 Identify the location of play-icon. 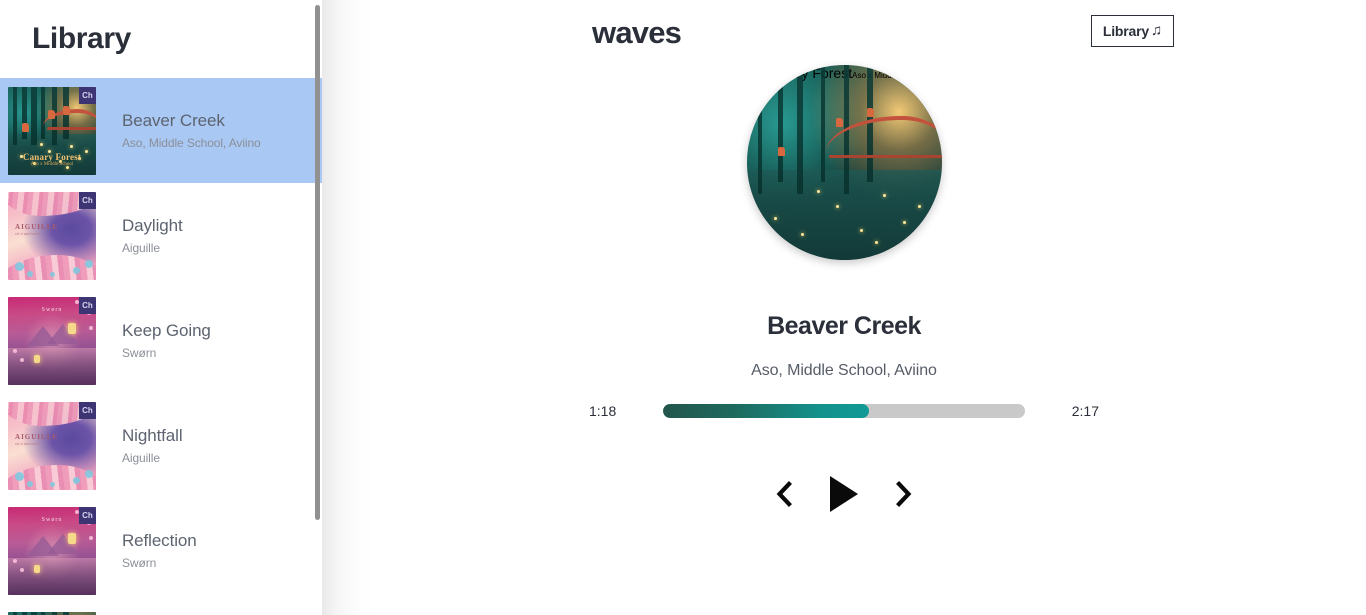
(844, 494).